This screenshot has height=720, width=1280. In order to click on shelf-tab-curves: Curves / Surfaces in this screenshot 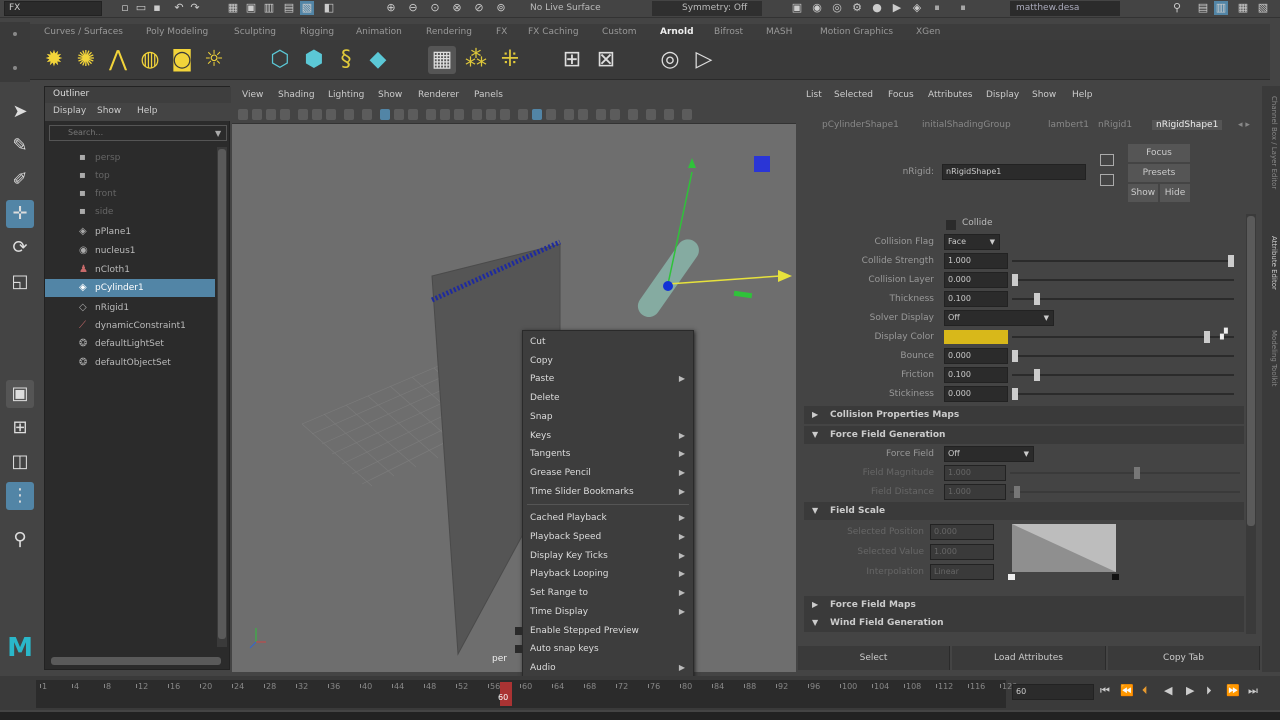, I will do `click(83, 32)`.